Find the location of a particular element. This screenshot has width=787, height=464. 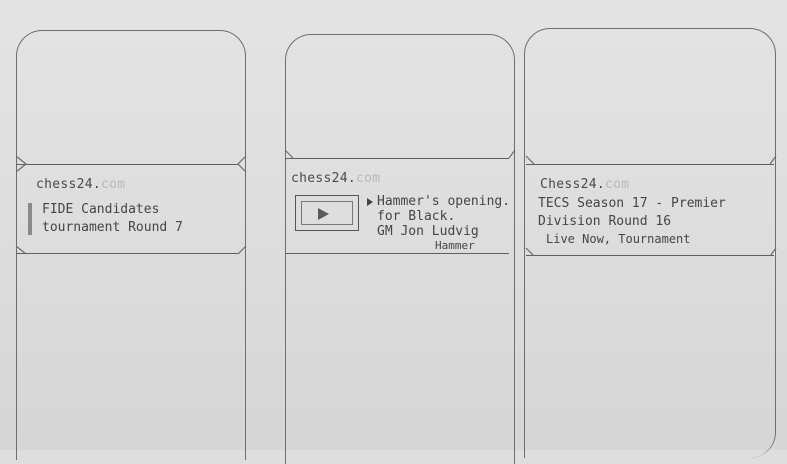

card-headline-line-1: FIDE Candidates is located at coordinates (101, 209).